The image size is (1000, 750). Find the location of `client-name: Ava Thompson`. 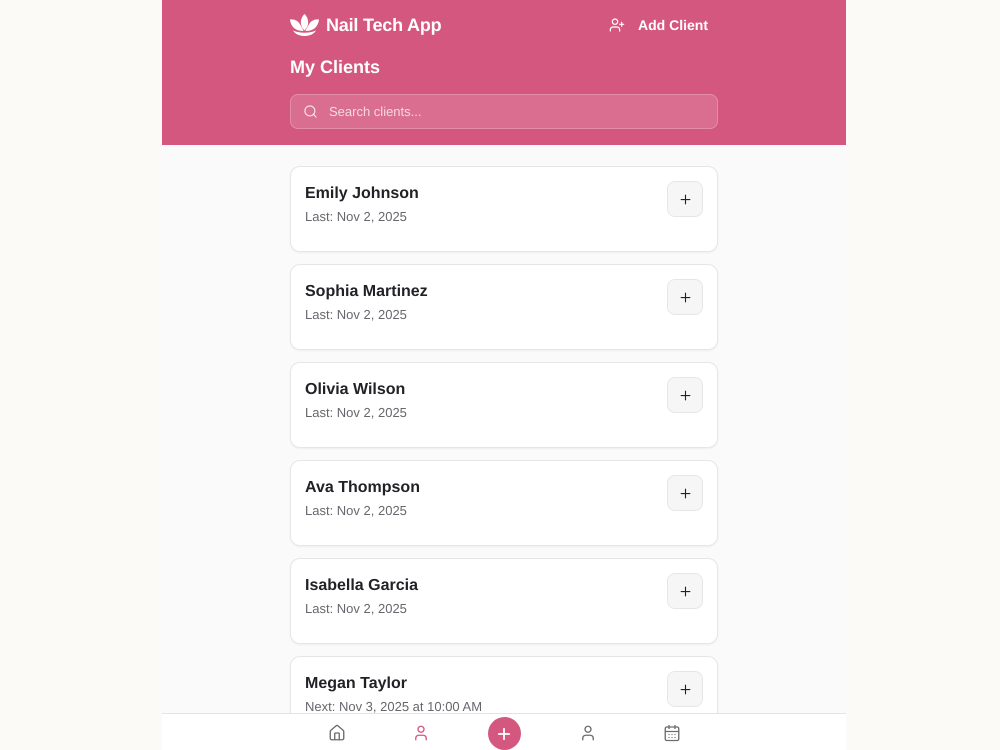

client-name: Ava Thompson is located at coordinates (362, 488).